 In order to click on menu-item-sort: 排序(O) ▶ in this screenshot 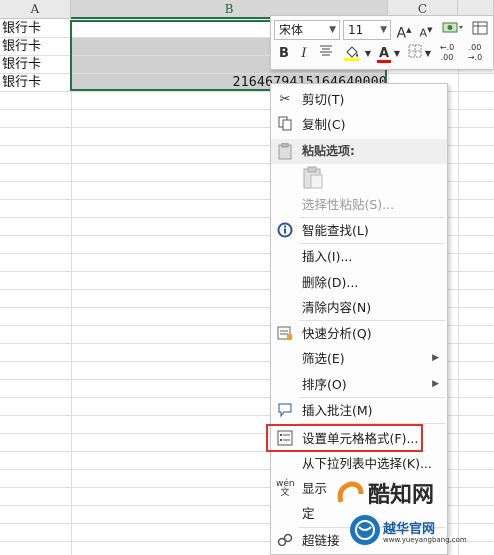, I will do `click(359, 384)`.